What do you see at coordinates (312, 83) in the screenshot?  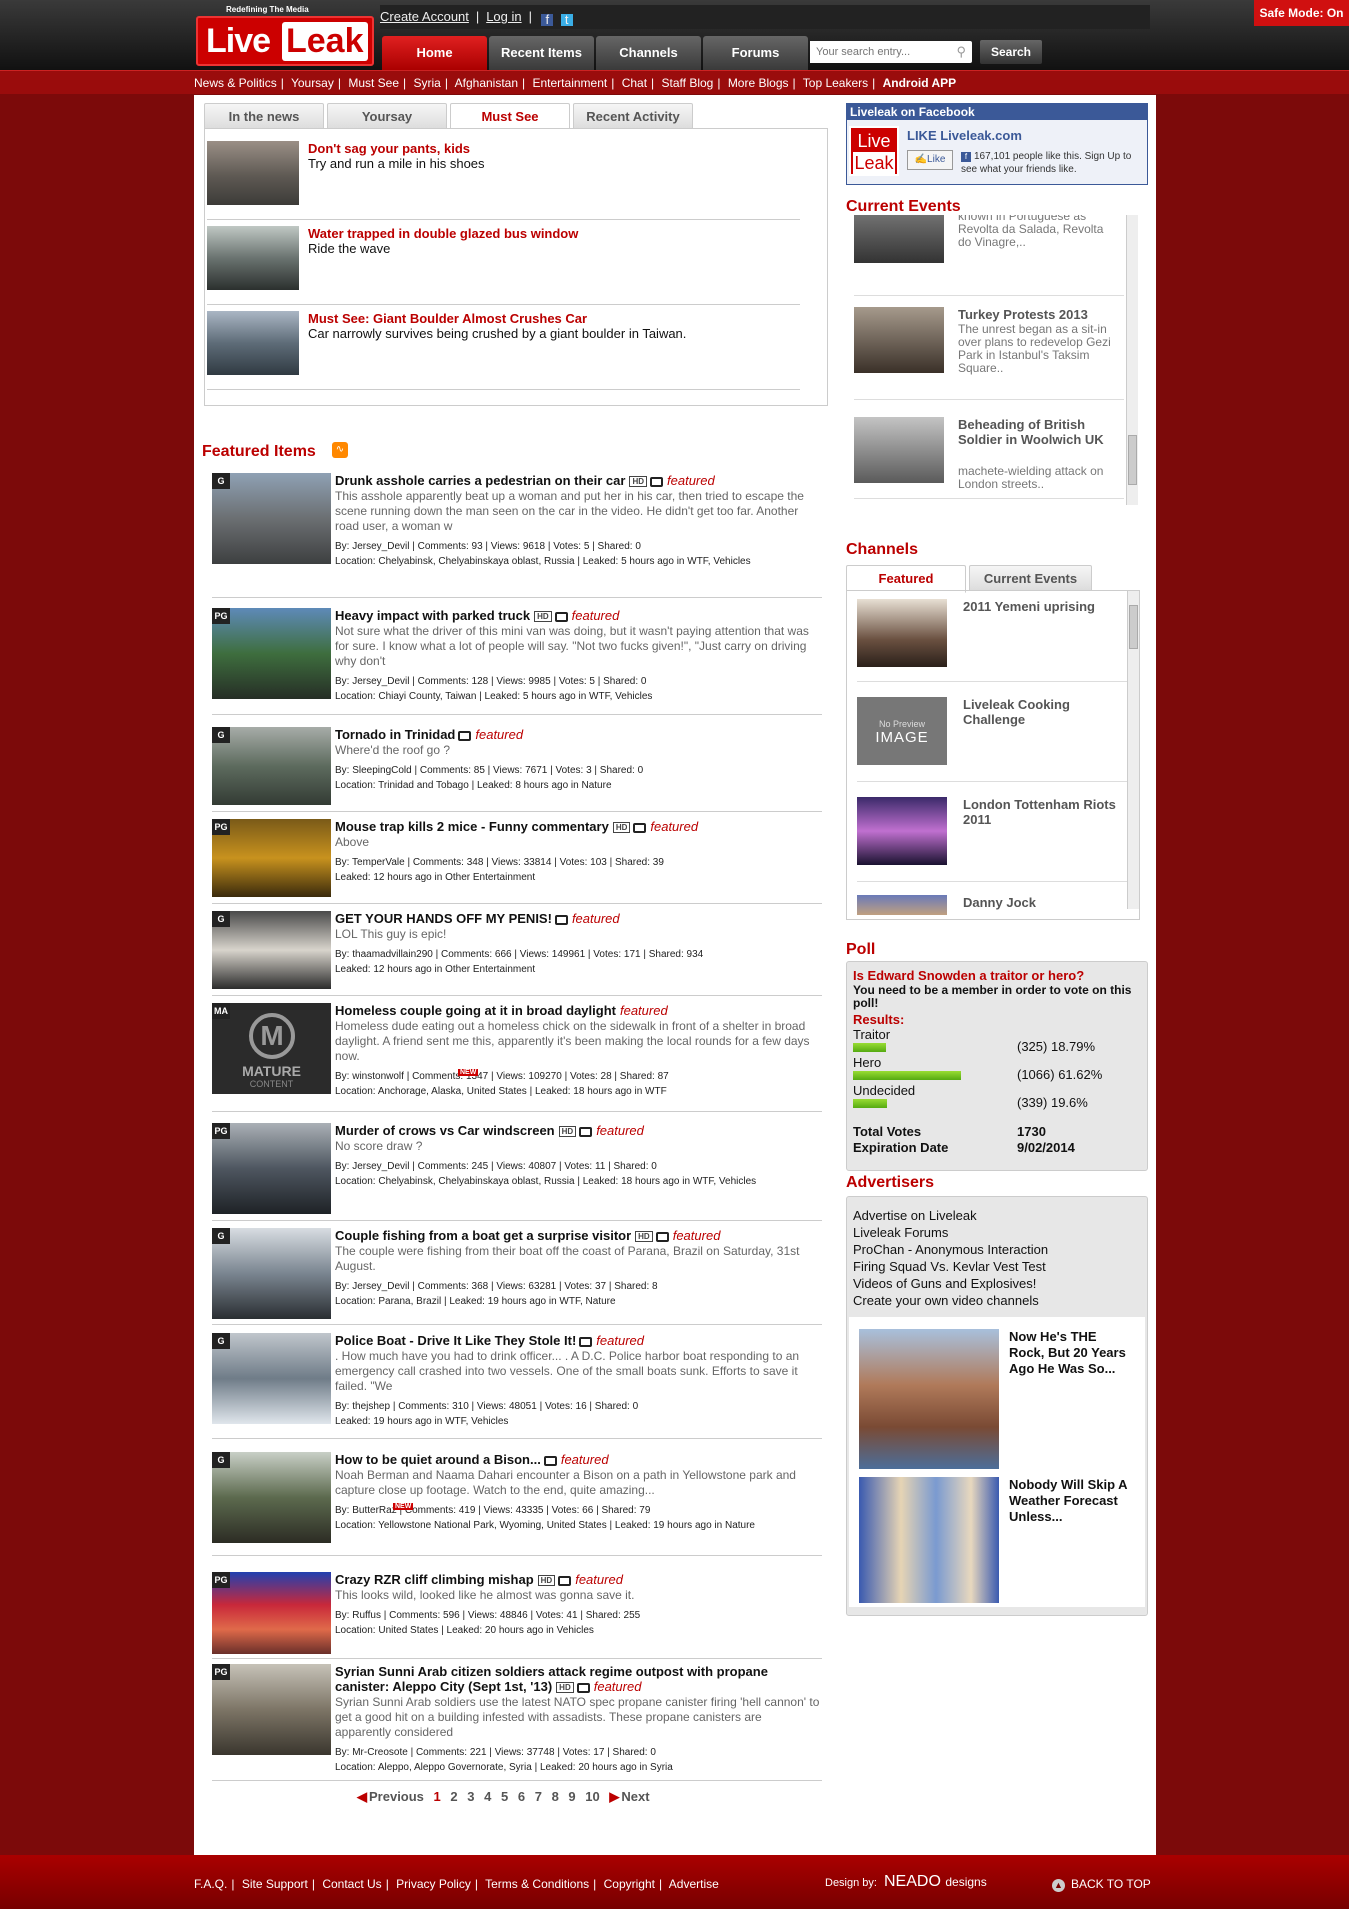 I see `subnav-yoursay: Yoursay` at bounding box center [312, 83].